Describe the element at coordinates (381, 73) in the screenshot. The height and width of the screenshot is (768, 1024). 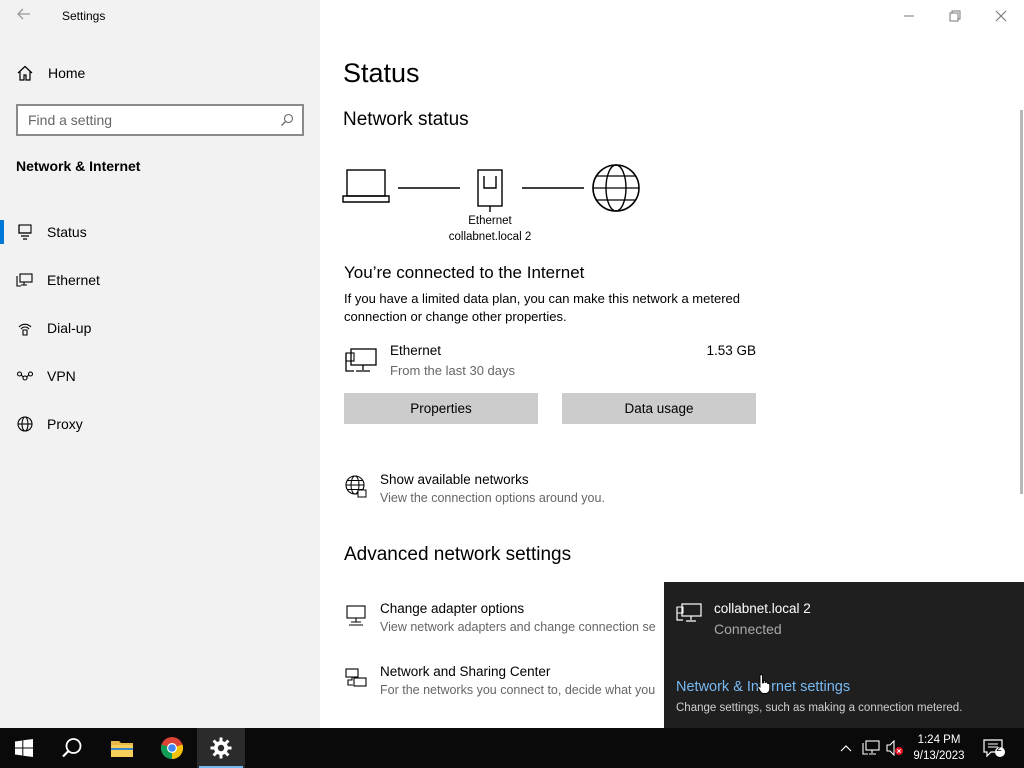
I see `page-title: Status` at that location.